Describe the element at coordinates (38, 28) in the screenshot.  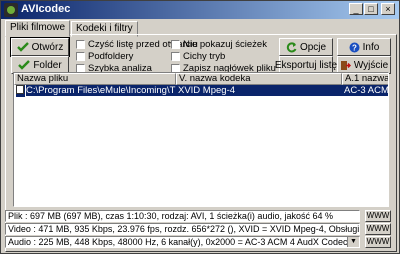
I see `tab-movie-files: Pliki filmowe` at that location.